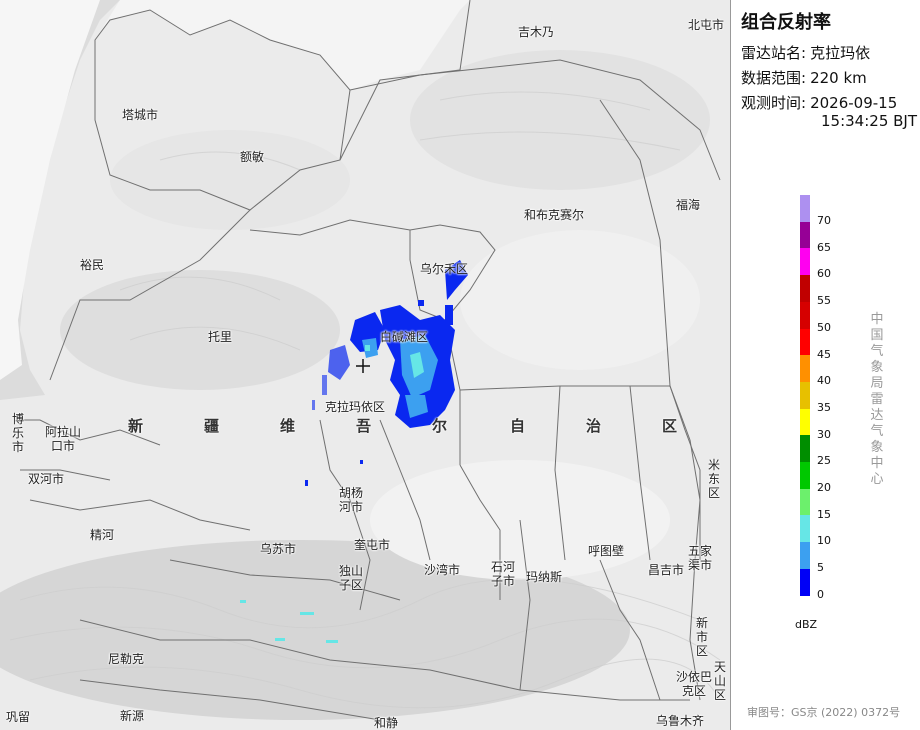 The width and height of the screenshot is (920, 730). What do you see at coordinates (132, 716) in the screenshot?
I see `place-label: 新源` at bounding box center [132, 716].